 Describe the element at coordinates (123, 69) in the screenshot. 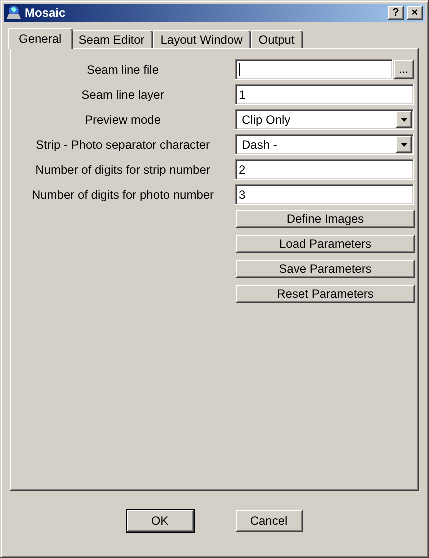

I see `field-label: Seam line file` at that location.